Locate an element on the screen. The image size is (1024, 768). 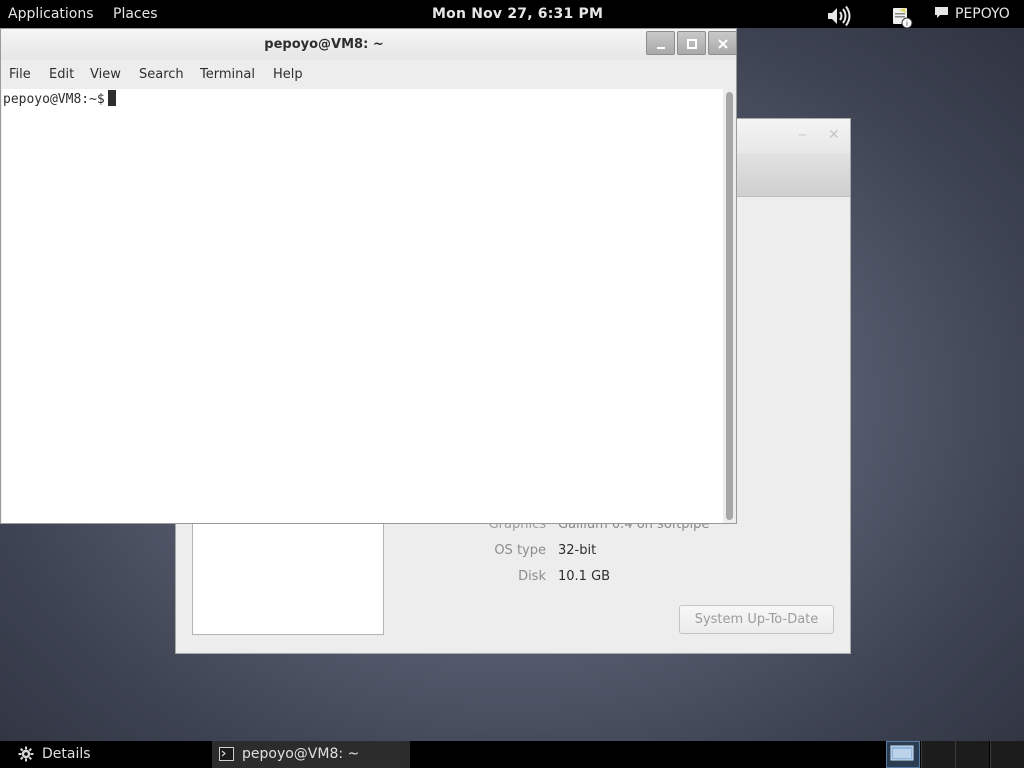
taskbar-item-label: pepoyo@VM8: ~ is located at coordinates (301, 754).